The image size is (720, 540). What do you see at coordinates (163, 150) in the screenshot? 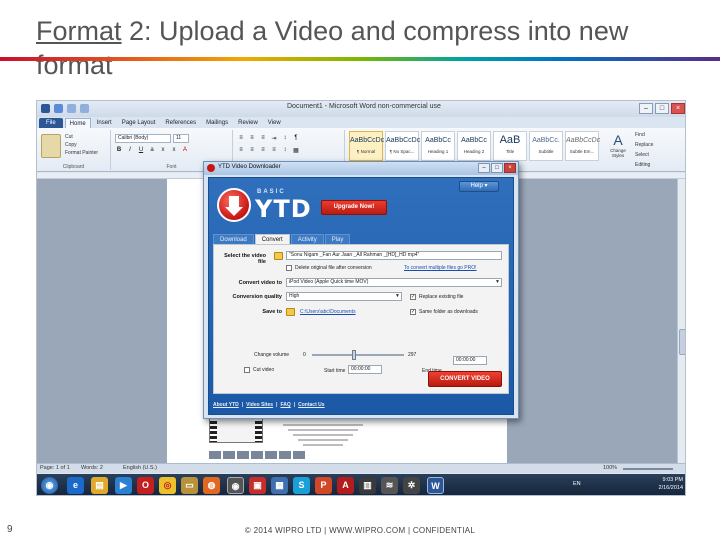
I see `subscript-button: x` at bounding box center [163, 150].